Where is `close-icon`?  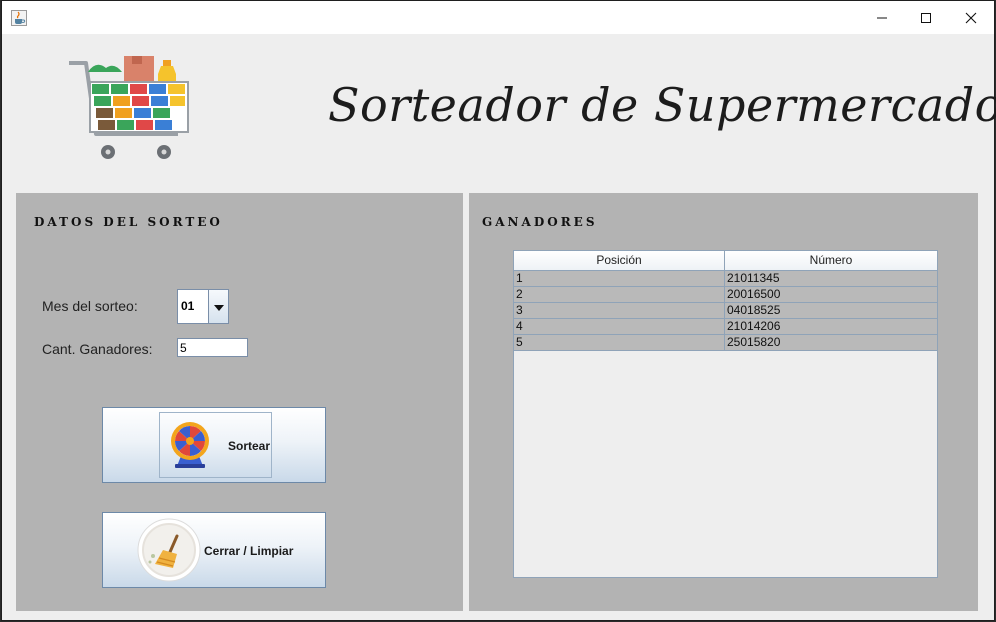
close-icon is located at coordinates (971, 18).